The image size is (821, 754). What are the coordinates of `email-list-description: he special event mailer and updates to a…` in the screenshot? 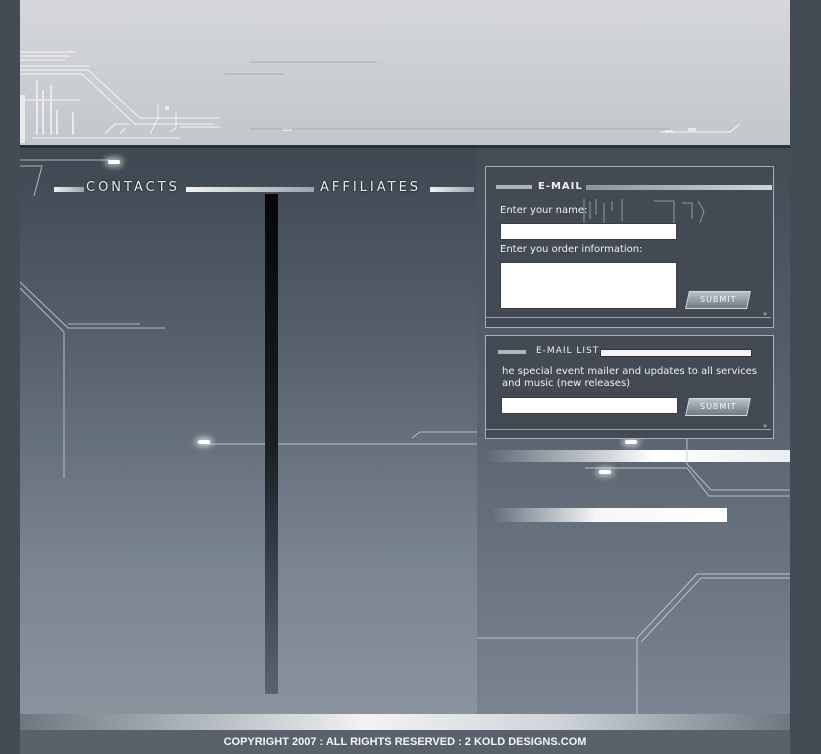 It's located at (629, 377).